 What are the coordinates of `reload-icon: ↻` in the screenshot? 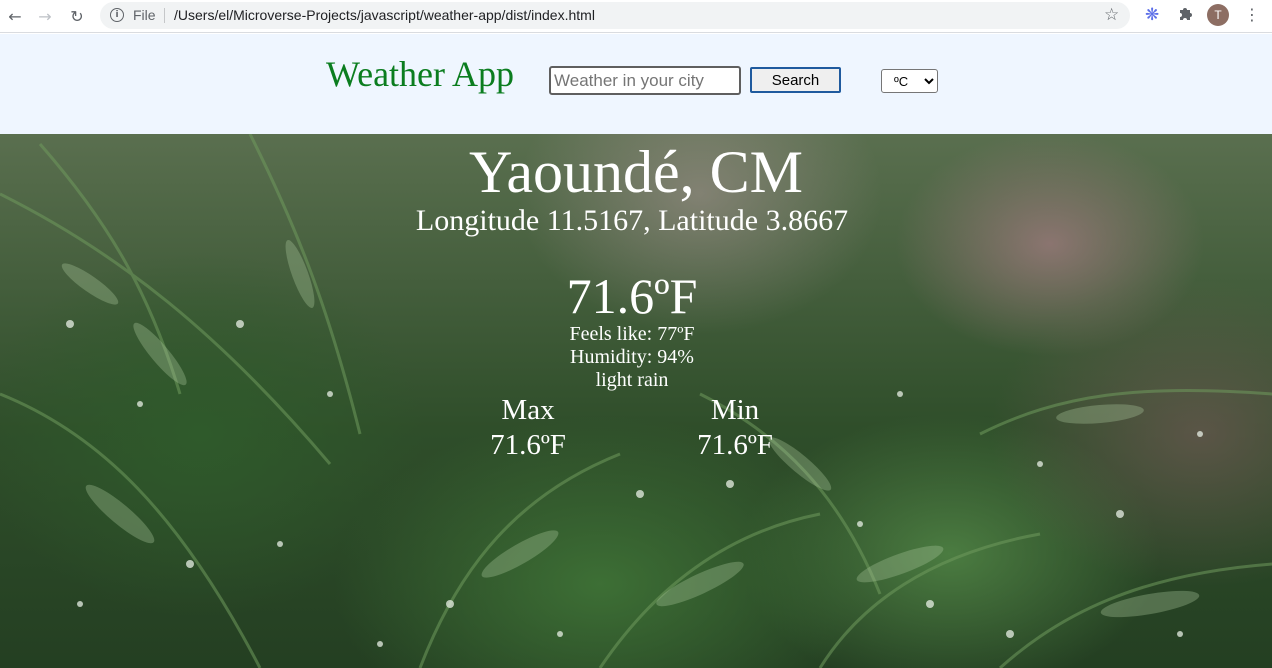 It's located at (77, 16).